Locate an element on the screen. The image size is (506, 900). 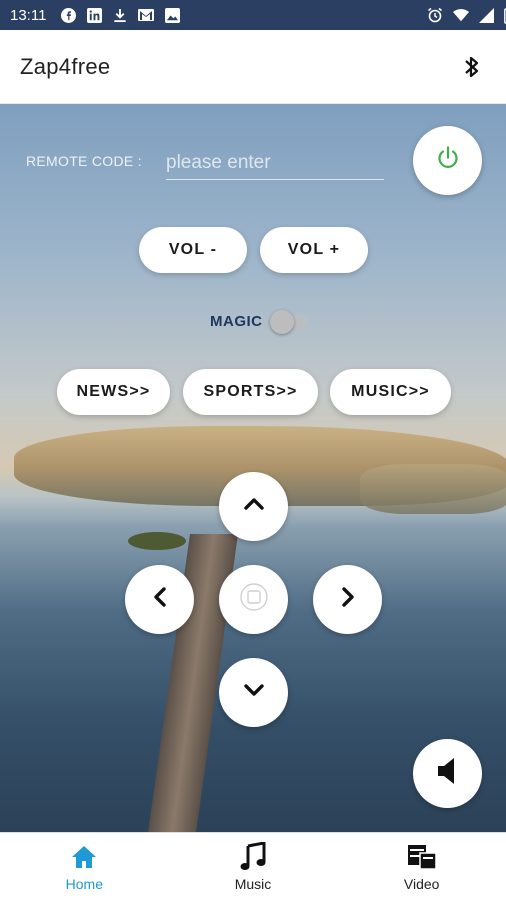
dpad-down-button is located at coordinates (253, 692).